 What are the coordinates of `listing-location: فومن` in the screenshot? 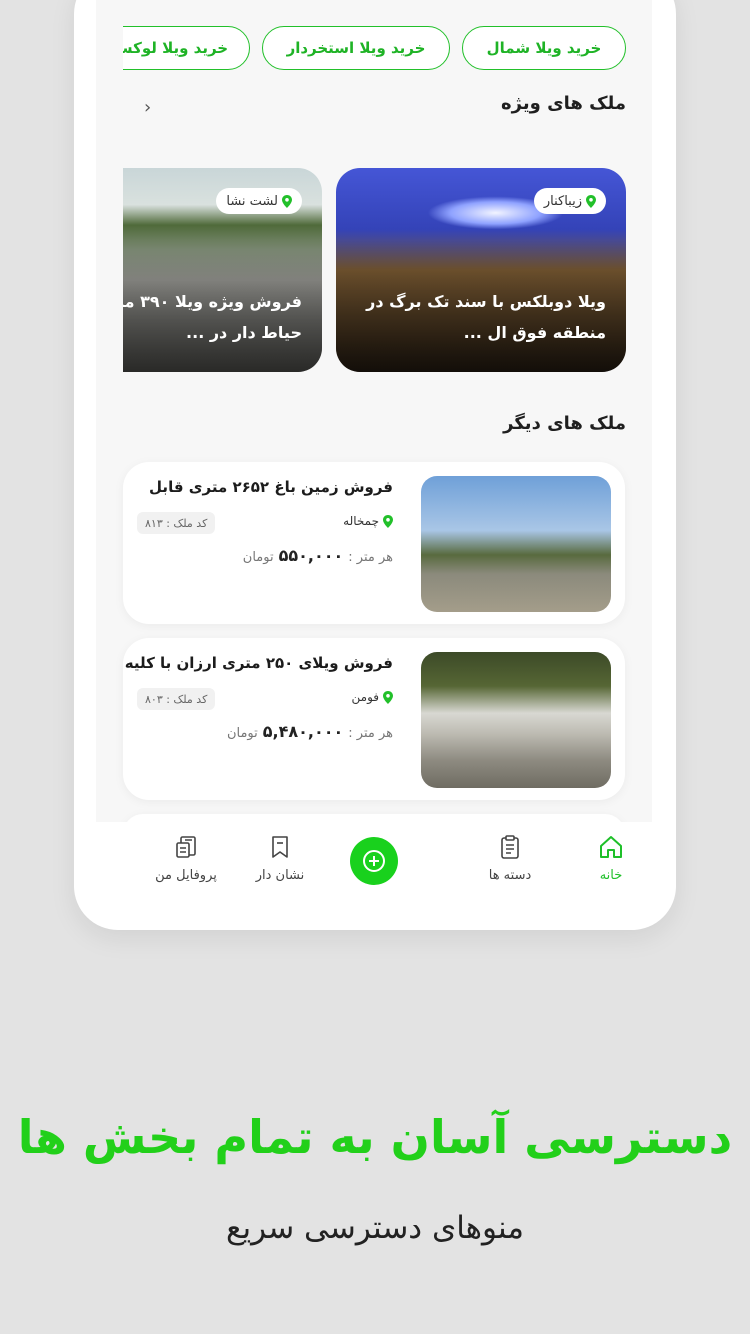 It's located at (372, 697).